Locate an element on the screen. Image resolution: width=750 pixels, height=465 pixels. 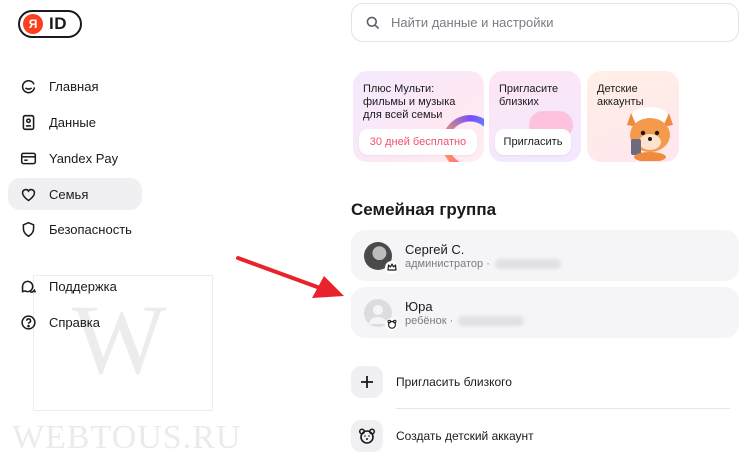
crown-icon is located at coordinates (391, 267).